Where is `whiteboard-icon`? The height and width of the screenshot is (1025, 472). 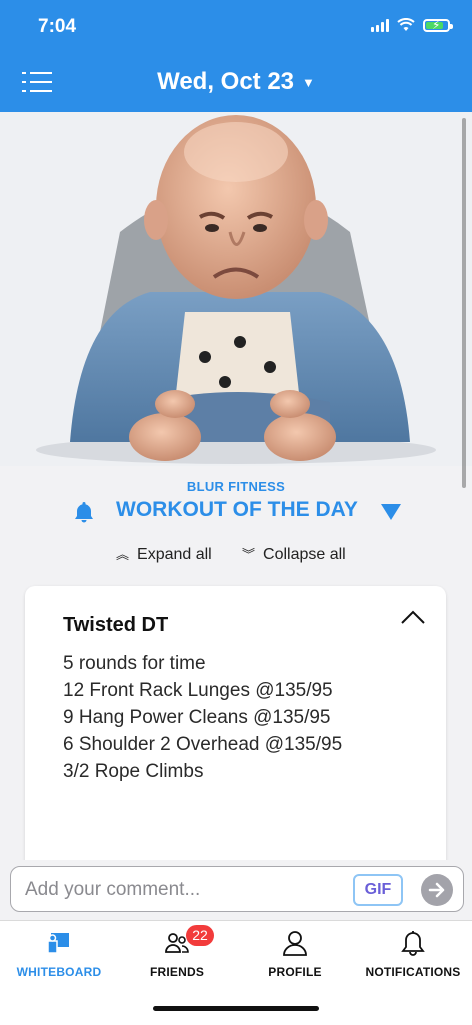
whiteboard-icon is located at coordinates (58, 943).